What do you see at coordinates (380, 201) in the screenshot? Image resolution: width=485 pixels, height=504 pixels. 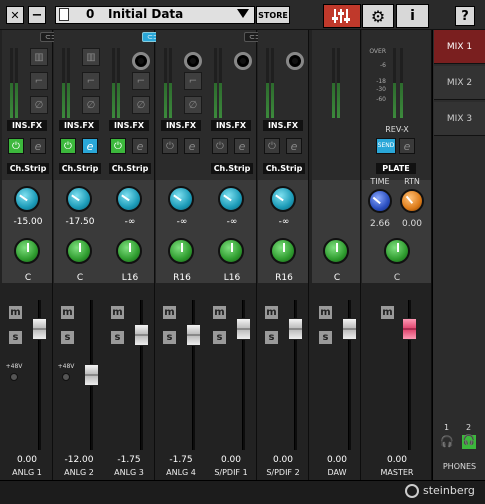 I see `revx-time-knob` at bounding box center [380, 201].